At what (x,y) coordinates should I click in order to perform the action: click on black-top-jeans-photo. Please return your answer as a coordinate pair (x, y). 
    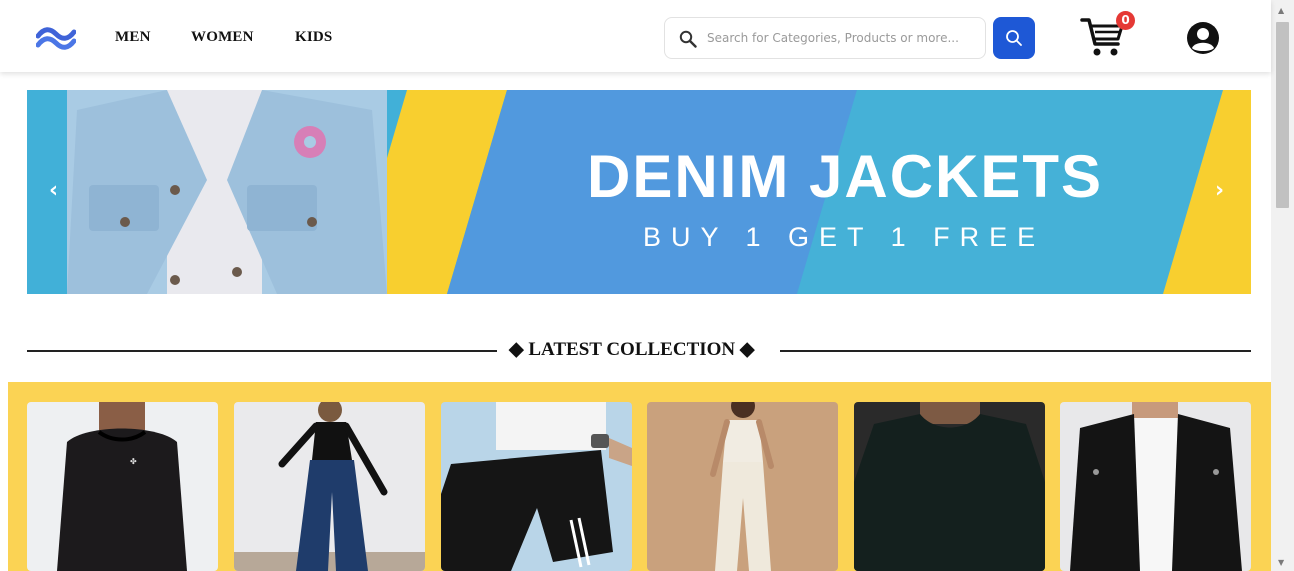
    Looking at the image, I should click on (329, 486).